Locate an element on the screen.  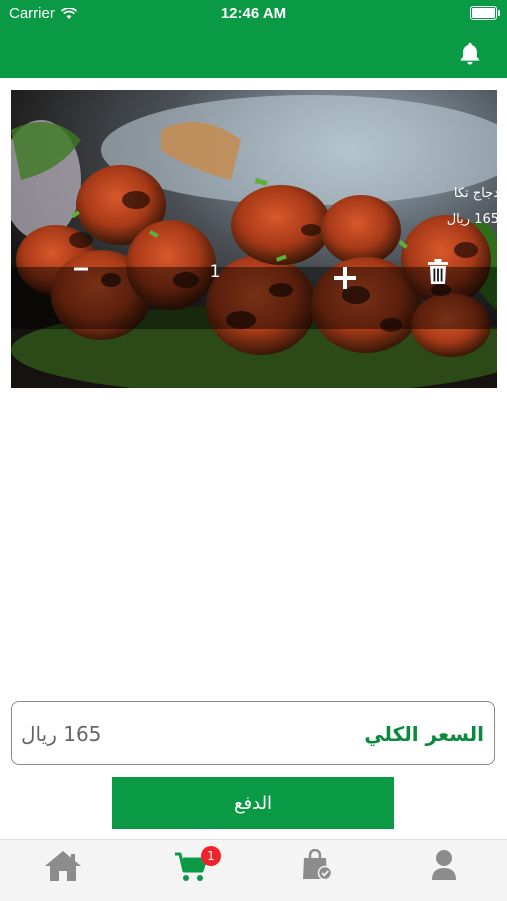
delete-item-button is located at coordinates (438, 272).